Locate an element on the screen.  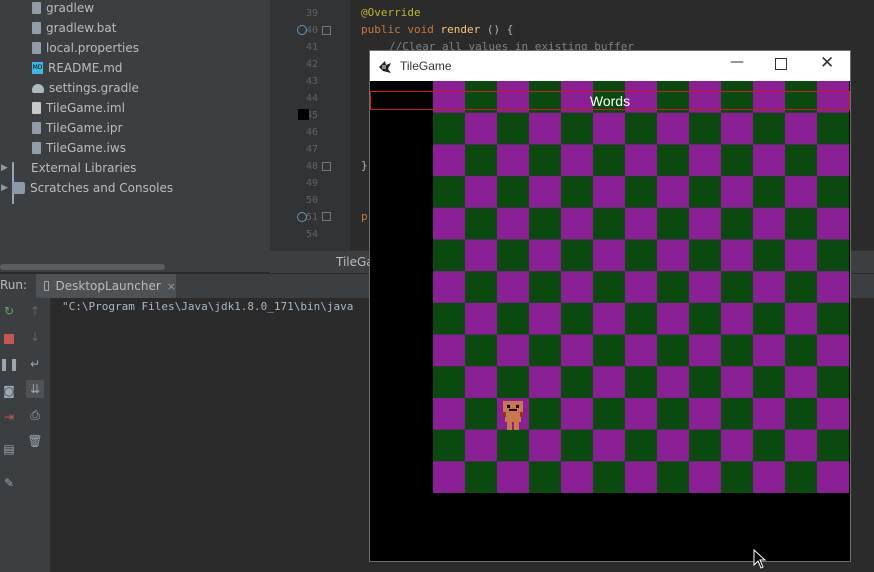
tree-item-file: TileGame.iml is located at coordinates (78, 108).